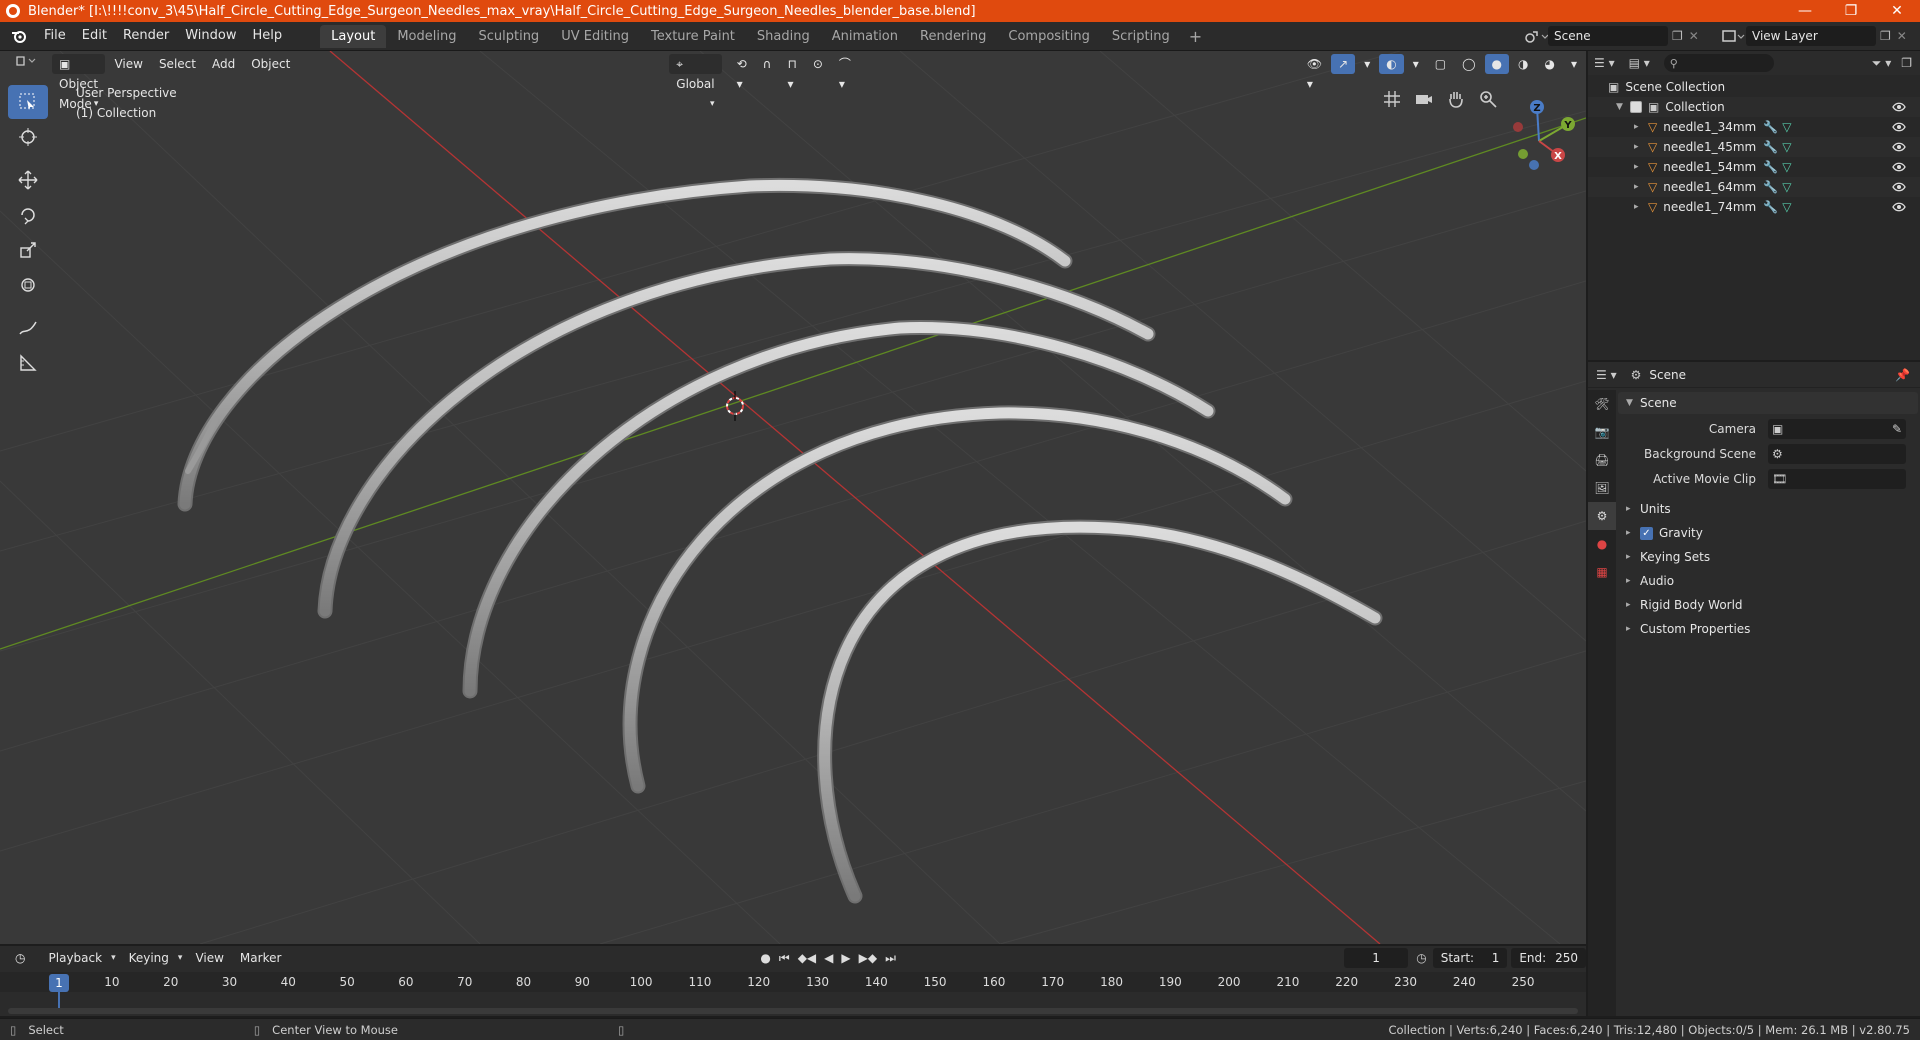 This screenshot has height=1040, width=1920. I want to click on filter-icon: ⏷ ▾, so click(1881, 63).